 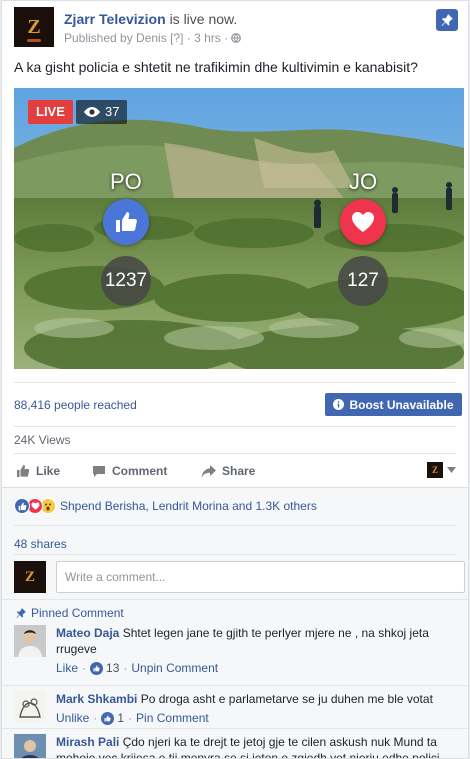 I want to click on comment-author-link: Mark Shkambi, so click(x=96, y=699).